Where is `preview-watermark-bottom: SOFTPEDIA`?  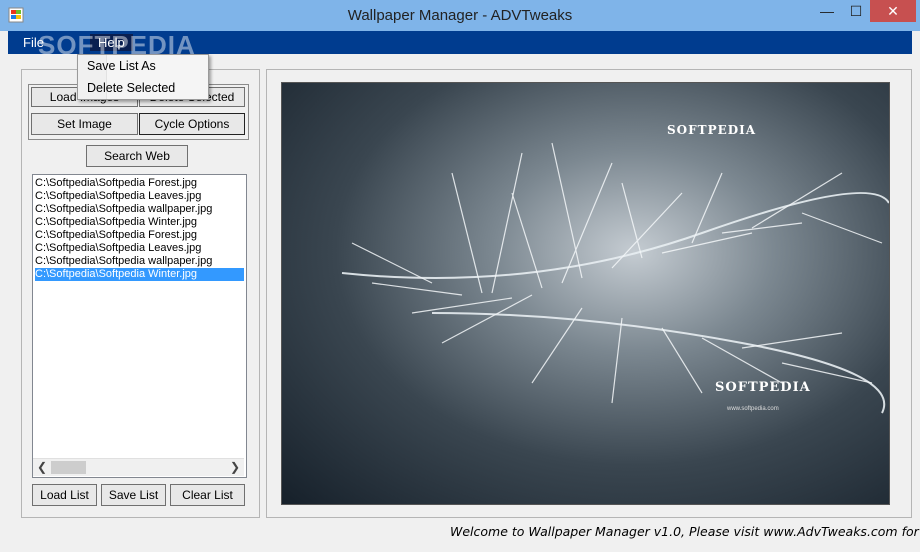
preview-watermark-bottom: SOFTPEDIA is located at coordinates (763, 387).